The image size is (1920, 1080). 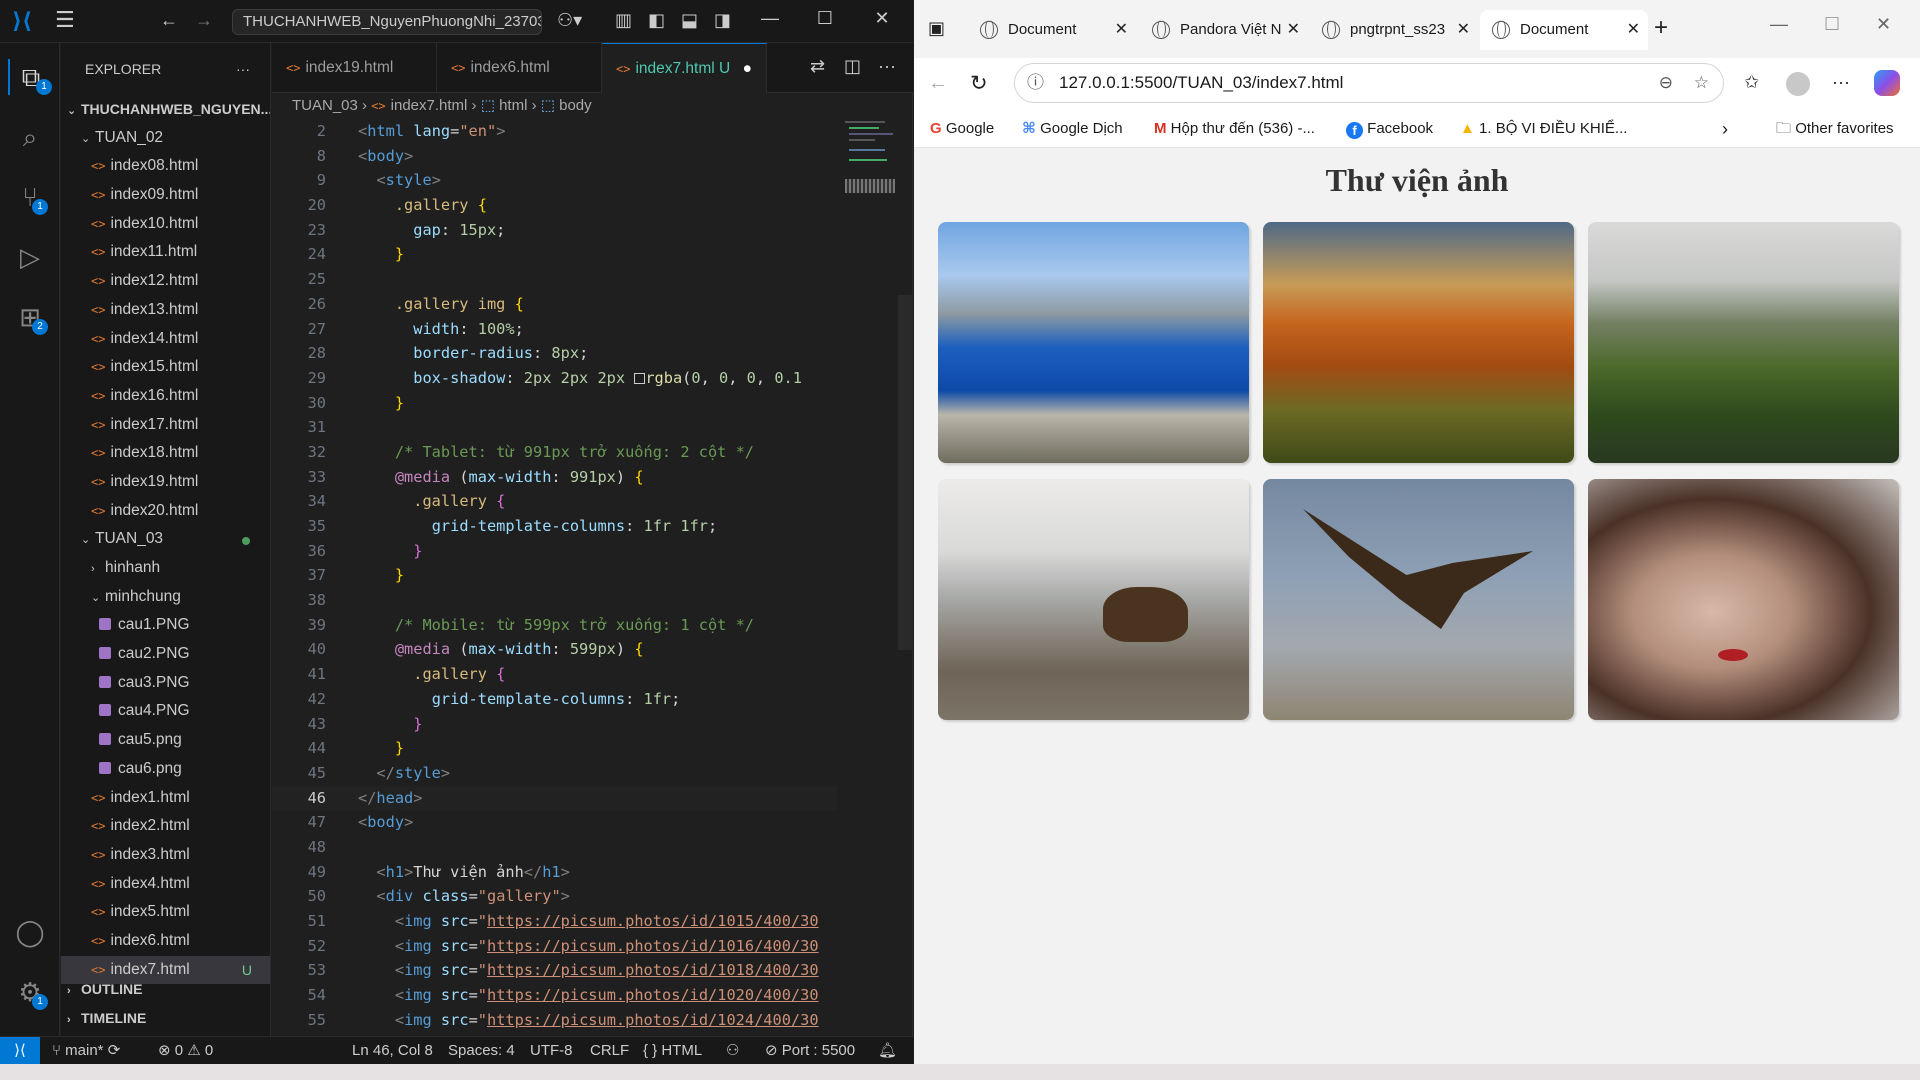 I want to click on editor-more-icon: ···, so click(x=887, y=66).